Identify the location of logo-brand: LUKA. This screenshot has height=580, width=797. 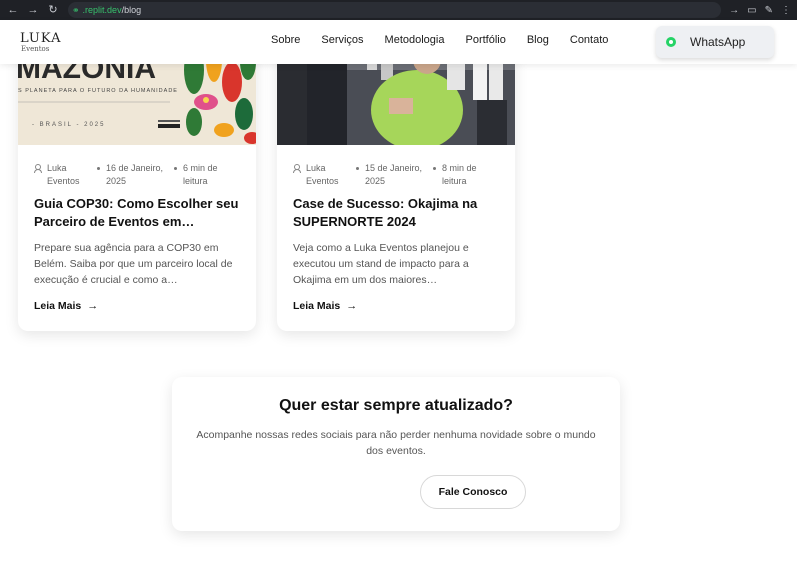
(41, 38).